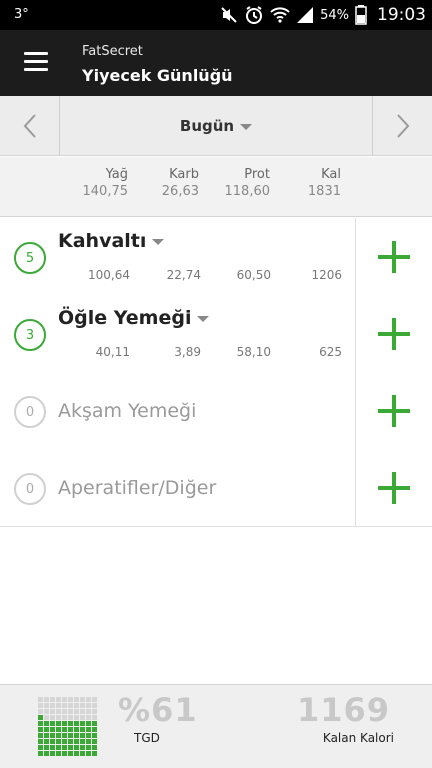  I want to click on chevron-left-icon, so click(29, 126).